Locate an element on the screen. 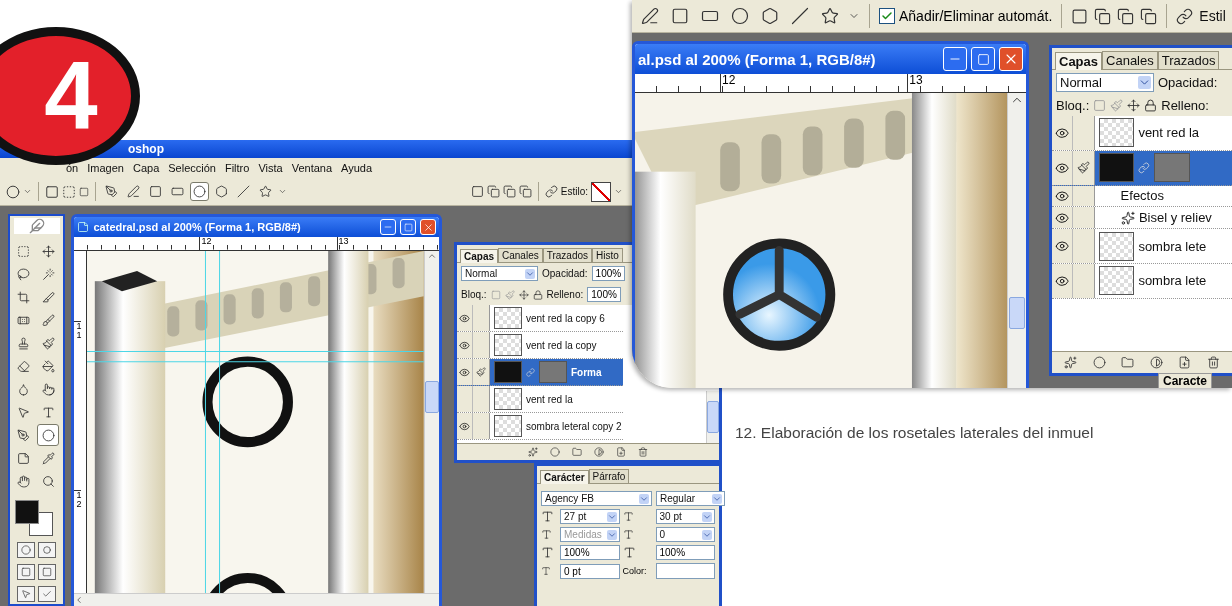  fill-field: 100% is located at coordinates (604, 294).